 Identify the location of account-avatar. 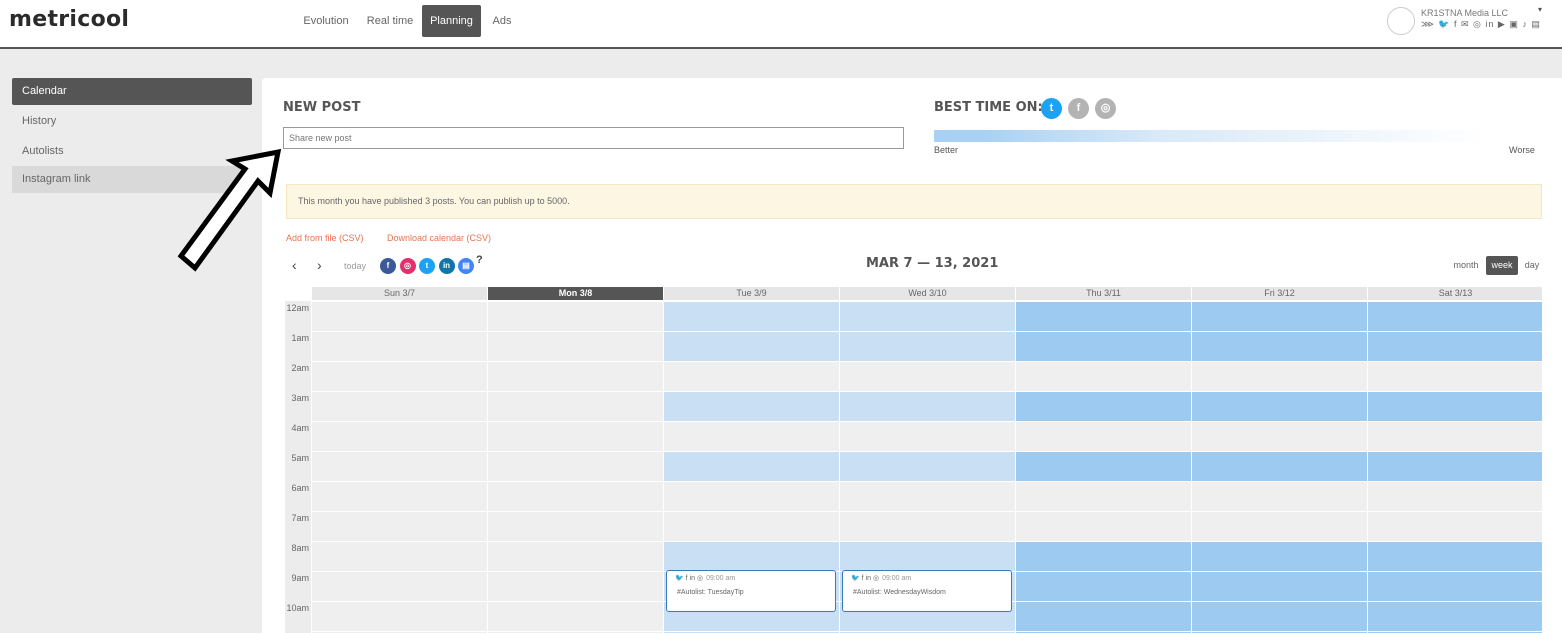
(1401, 21).